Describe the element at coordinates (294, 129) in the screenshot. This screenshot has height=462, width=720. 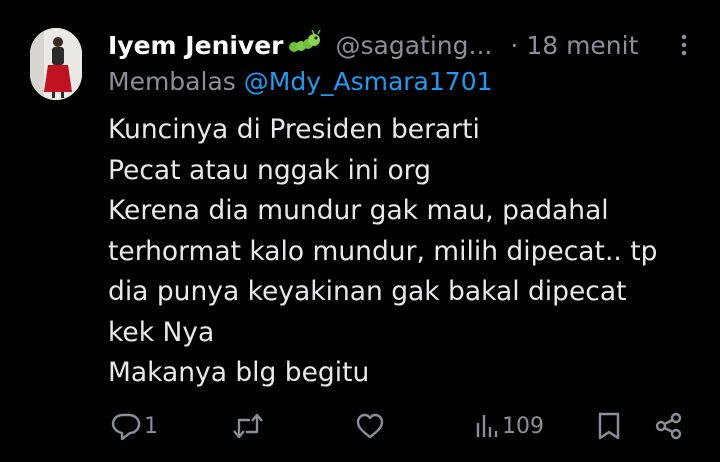
I see `tweet-text-line: Kuncinya di Presiden berarti` at that location.